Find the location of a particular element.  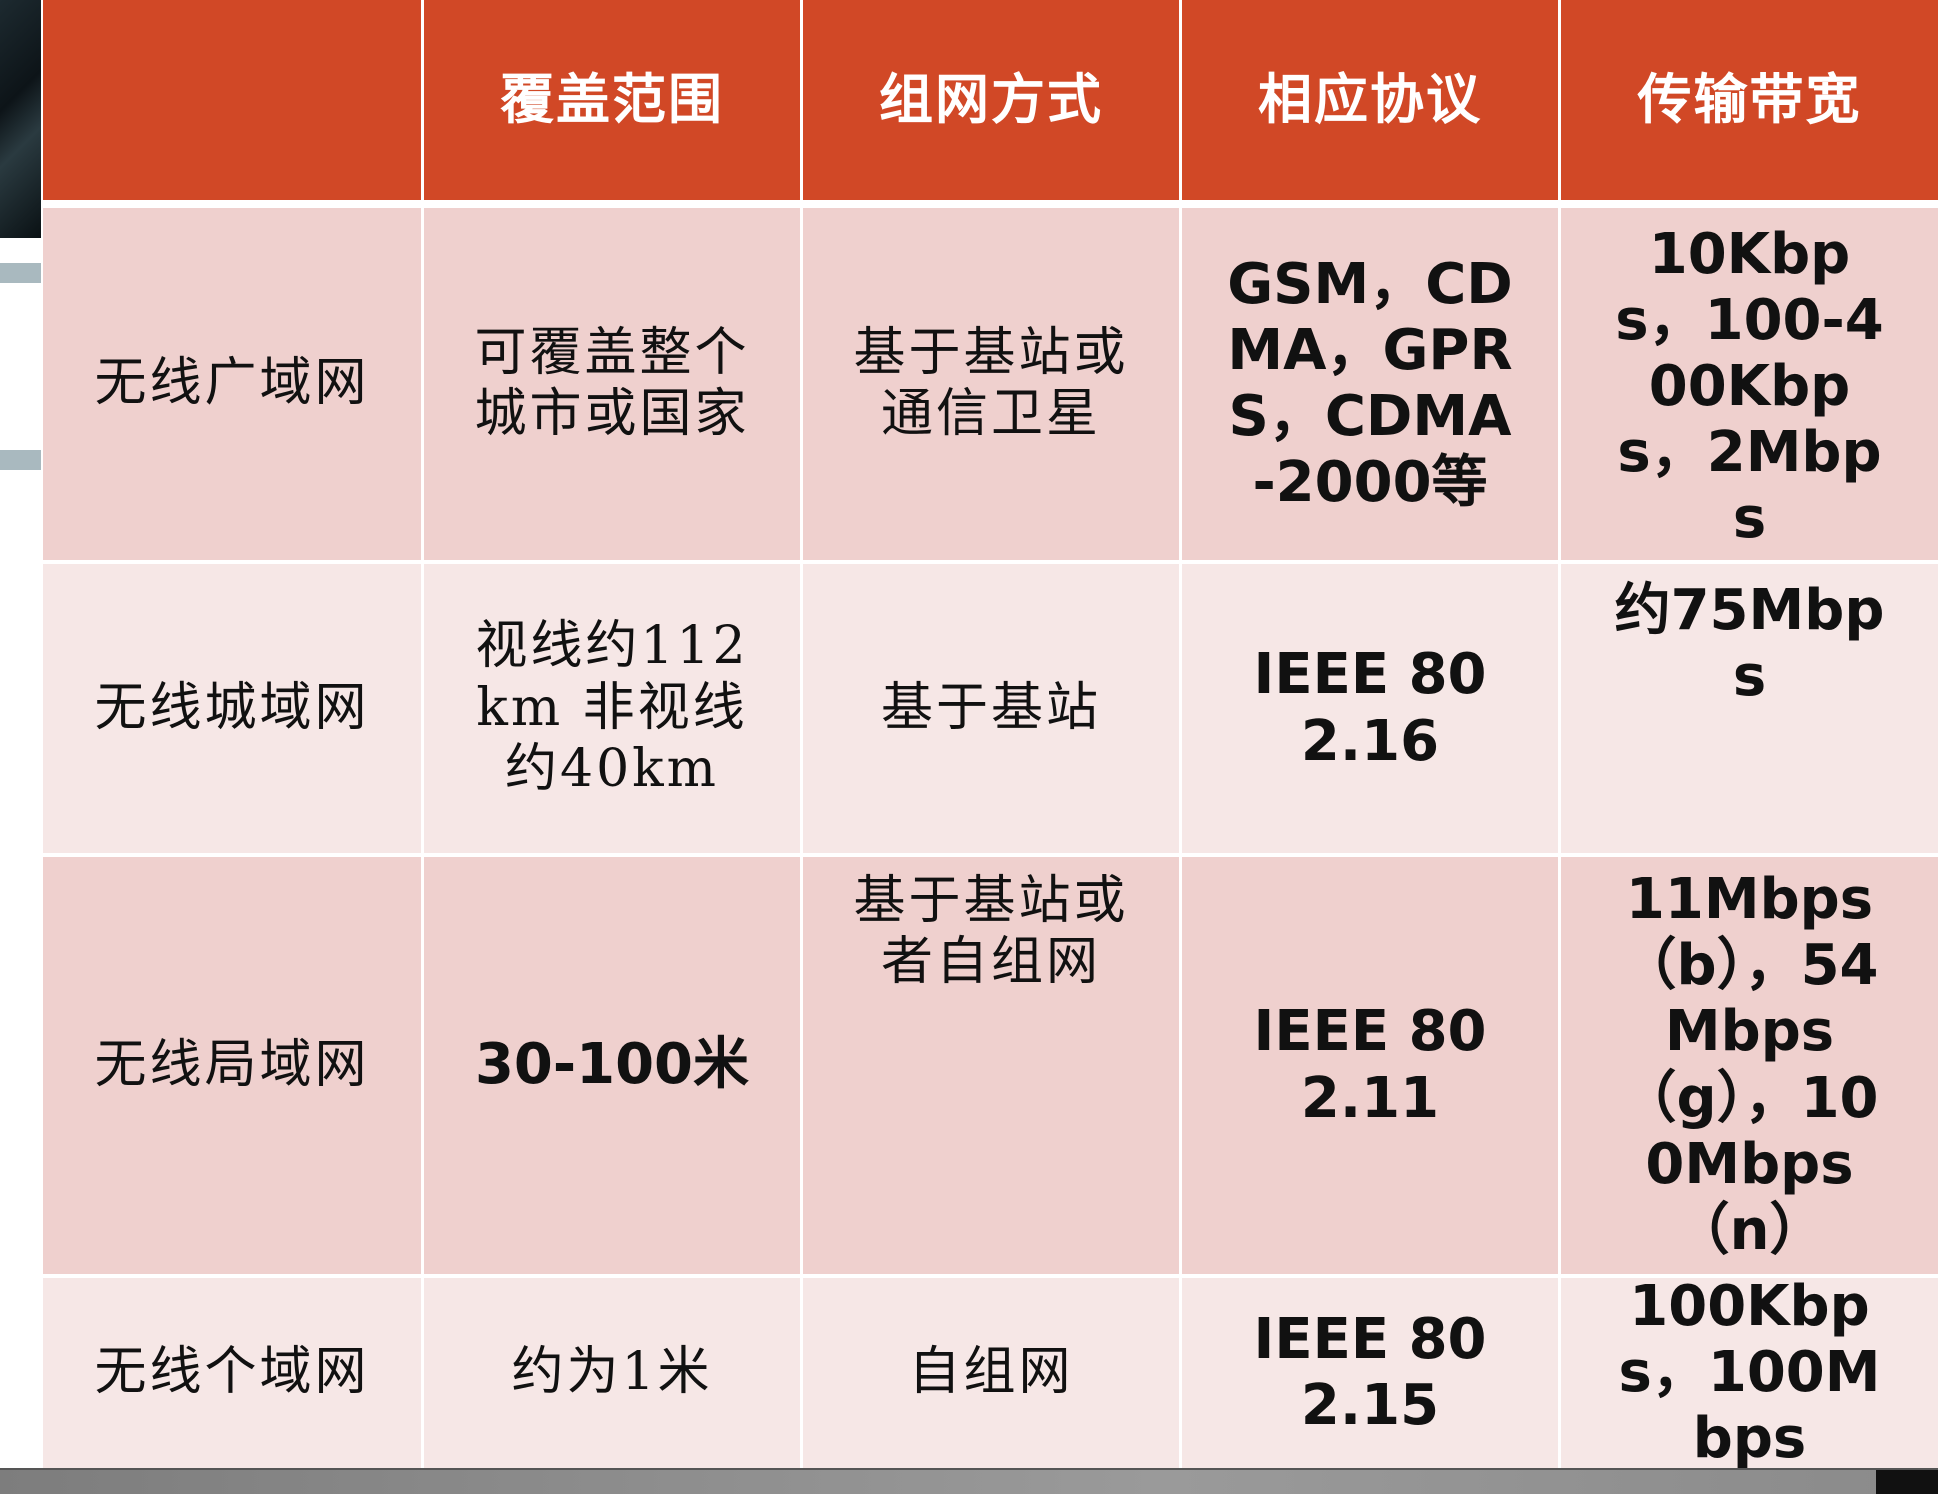

header-cell-bandwidth: 传输带宽 is located at coordinates (1749, 100).